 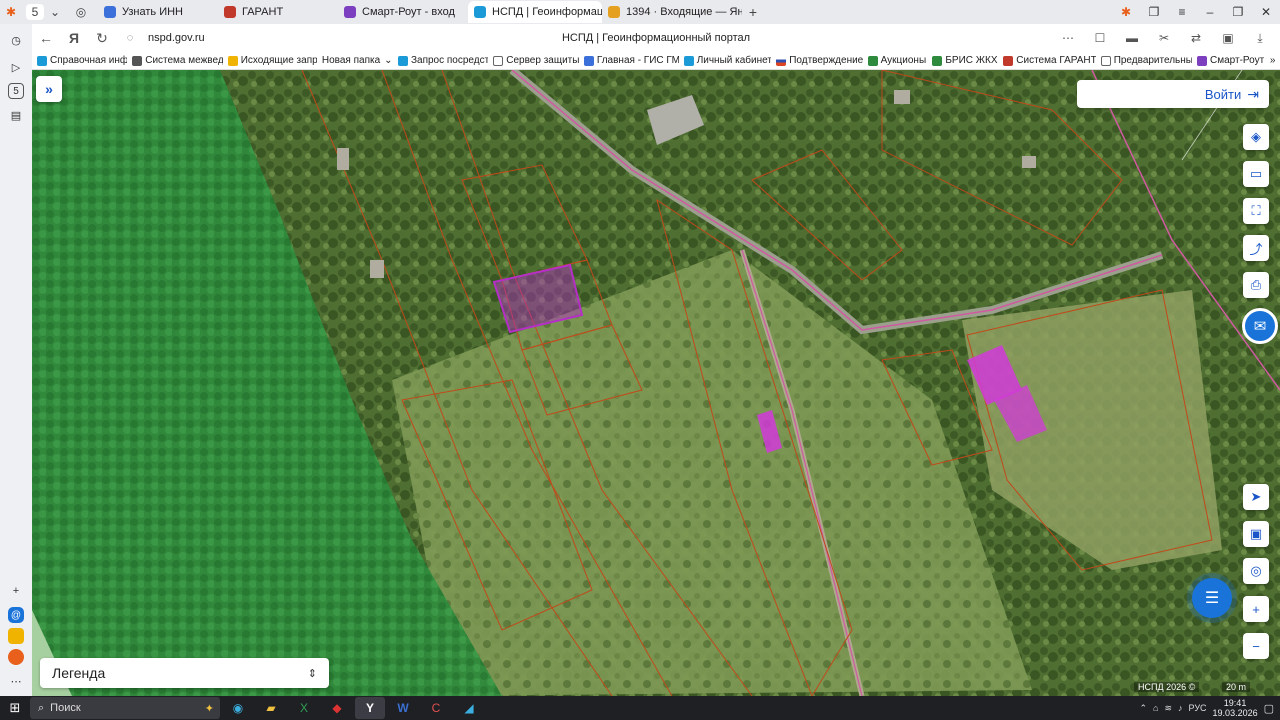 I want to click on bookmark-item: Смарт-Роут, so click(x=1228, y=60).